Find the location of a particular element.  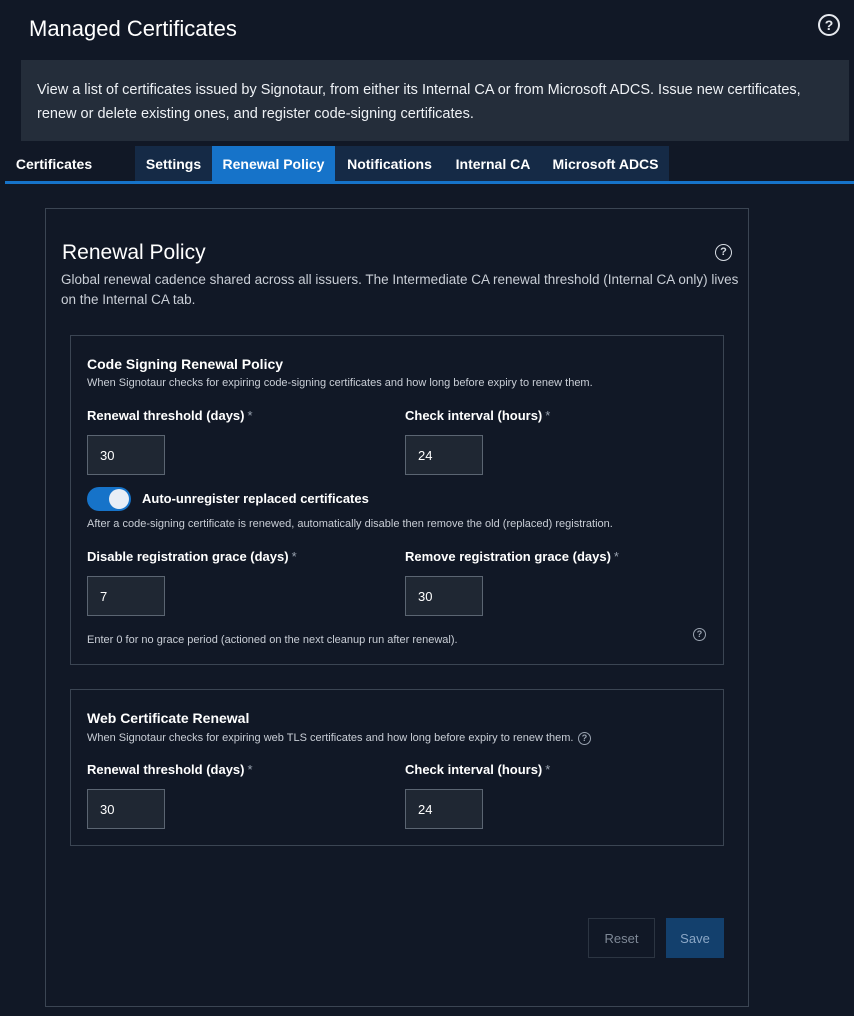

cs-check-interval-label: Check interval (hours) * is located at coordinates (478, 415).